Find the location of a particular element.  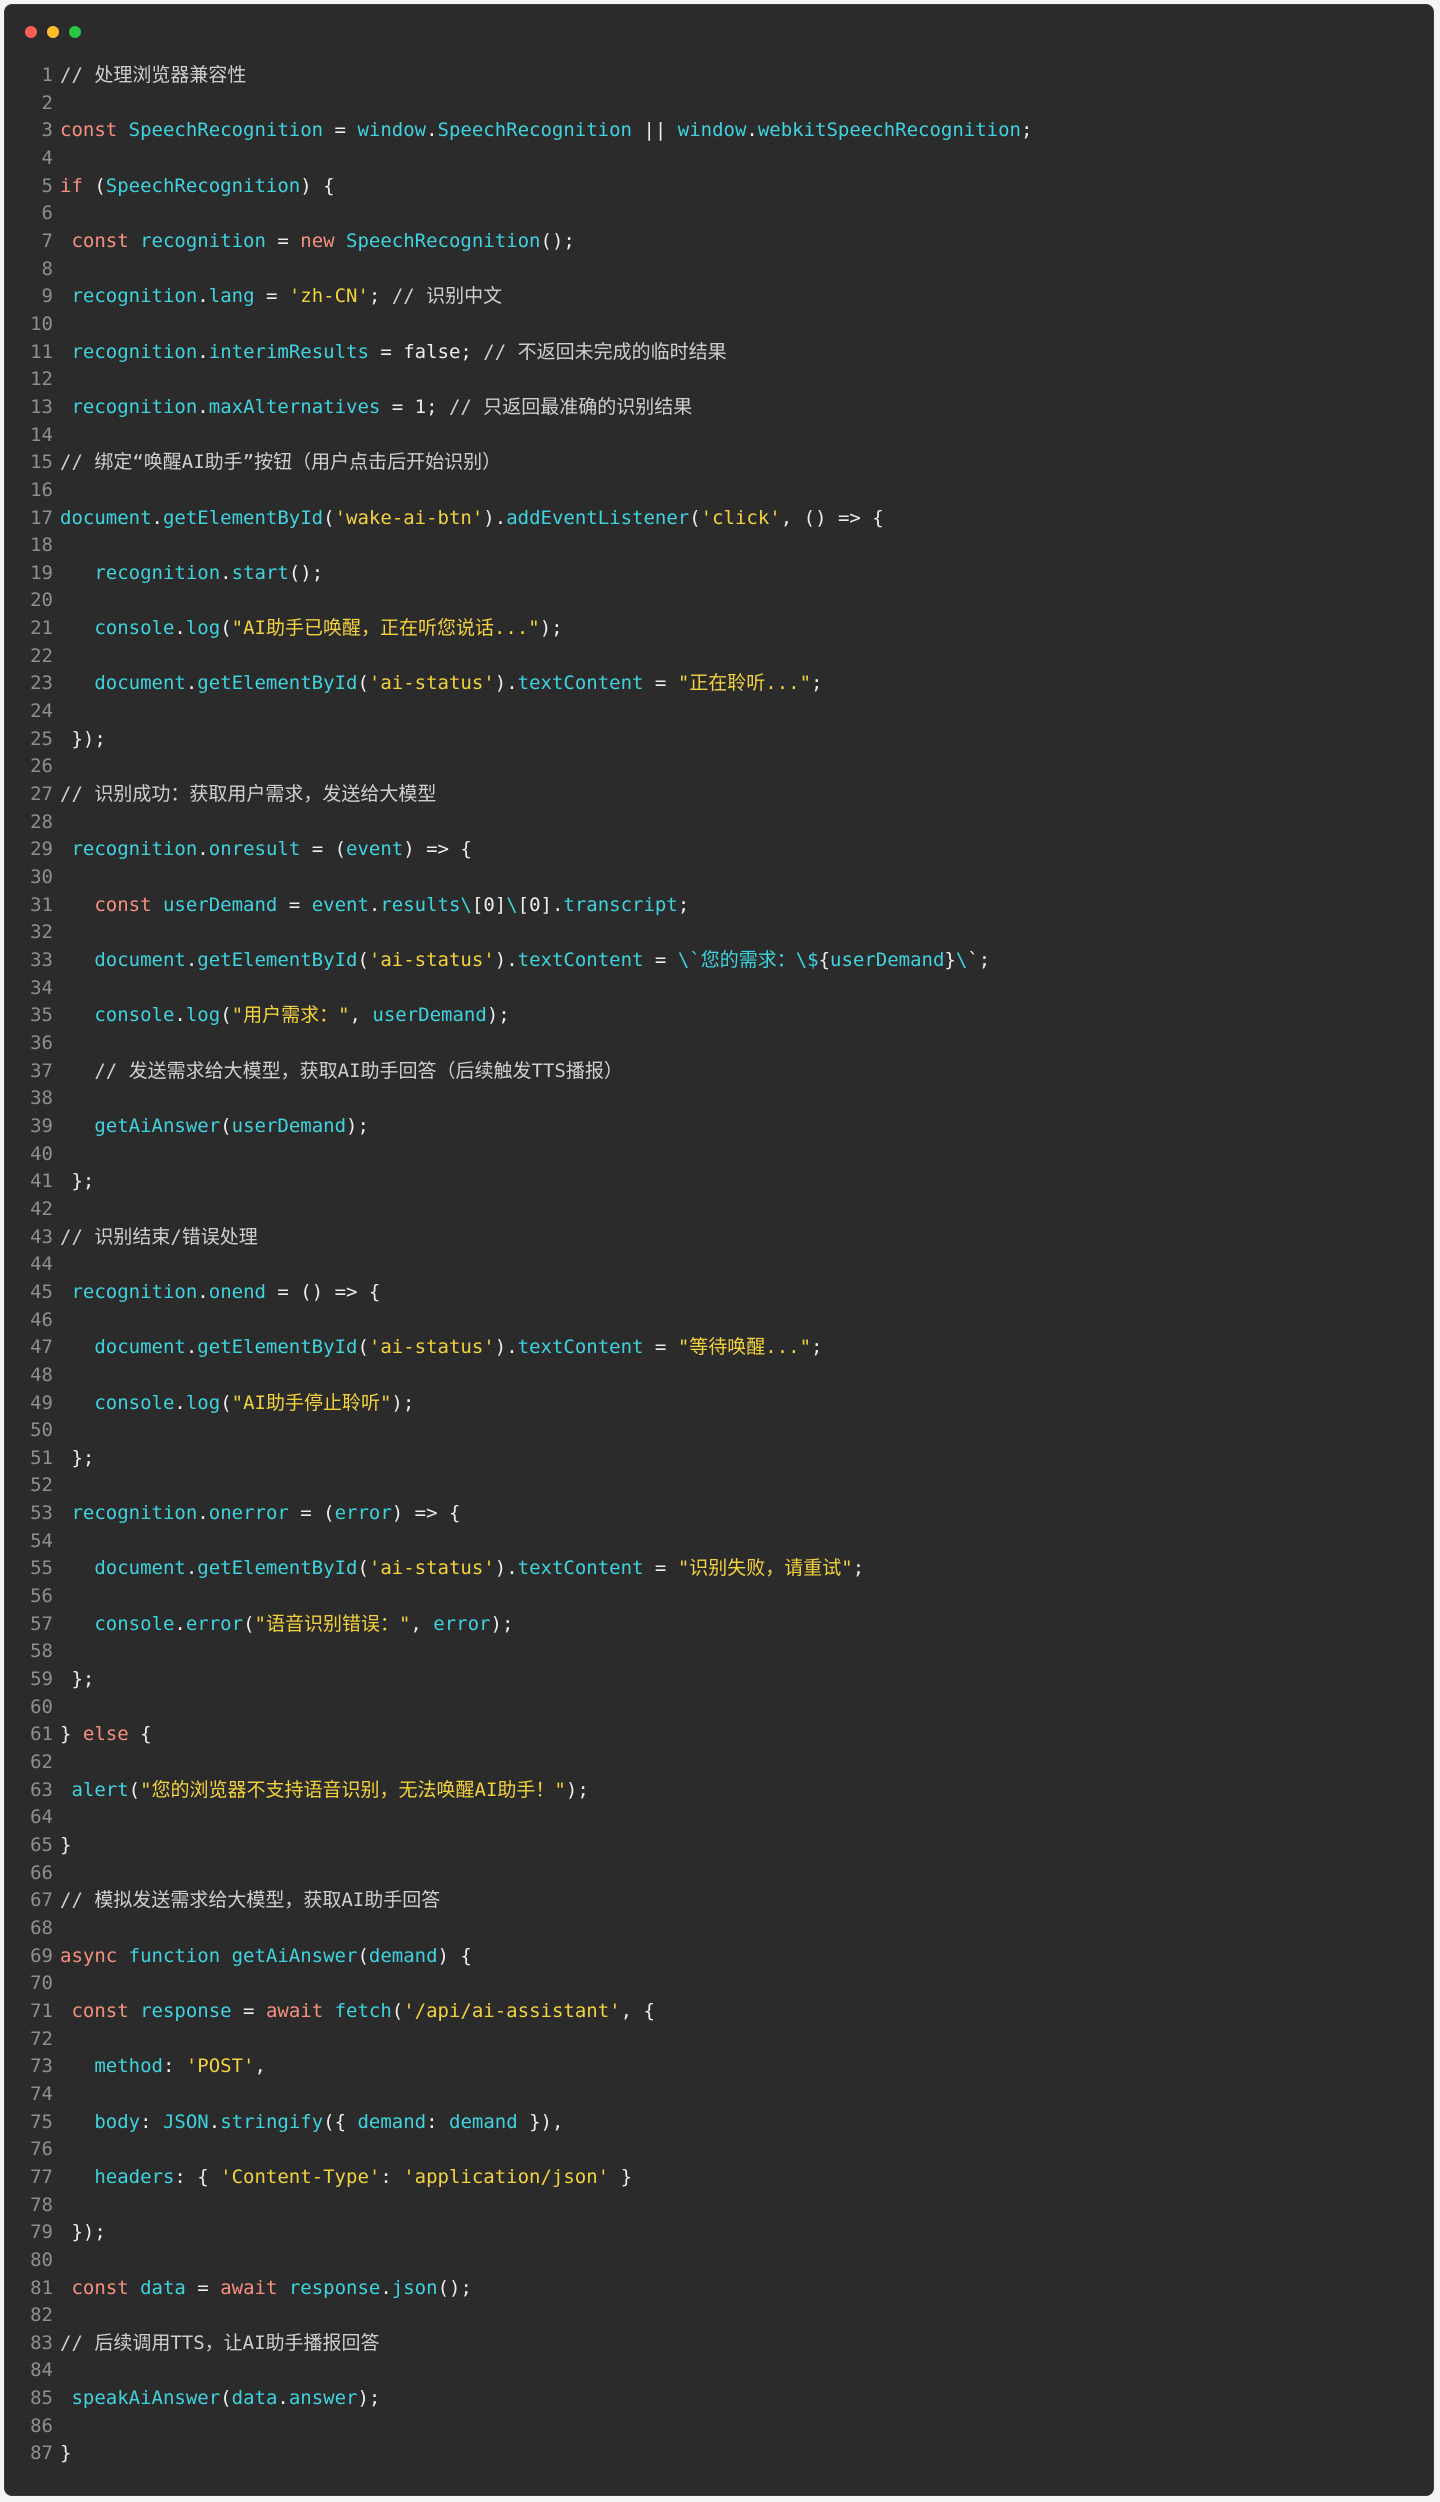

code-line: 49 console.log("AI助手停止聆听"); is located at coordinates (719, 1404).